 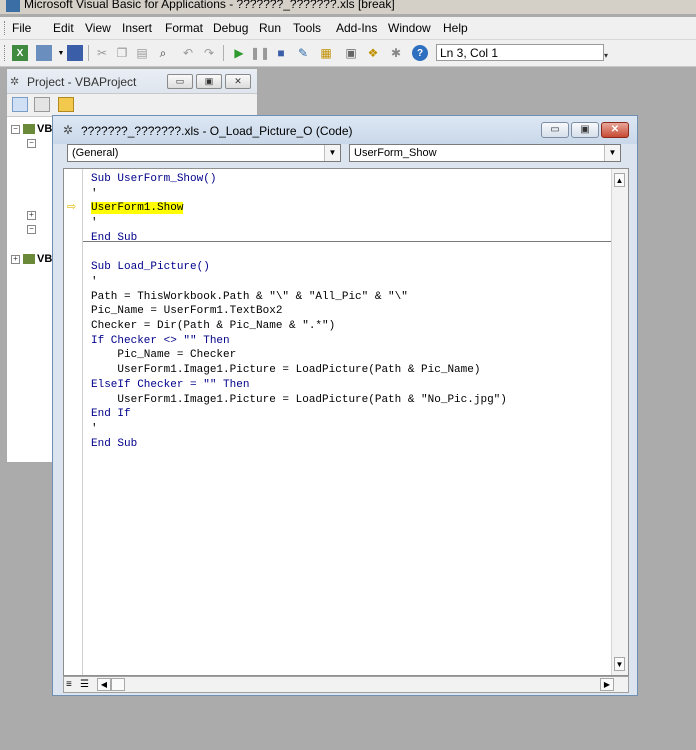 I want to click on copy-icon: ❐, so click(x=122, y=53).